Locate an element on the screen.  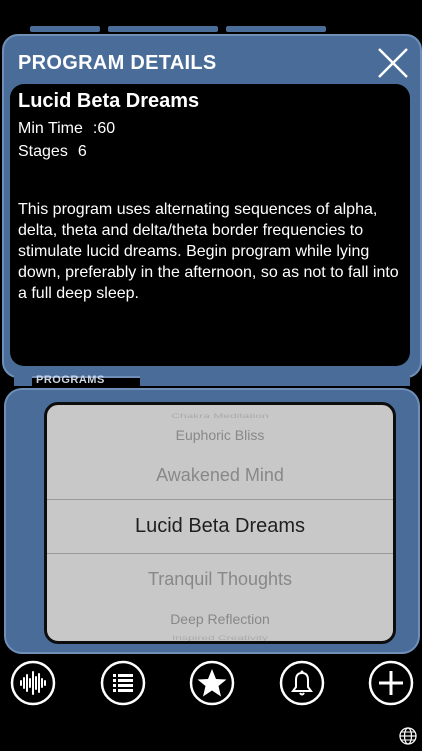
programs-label-bar: PROGRAMS is located at coordinates (211, 380).